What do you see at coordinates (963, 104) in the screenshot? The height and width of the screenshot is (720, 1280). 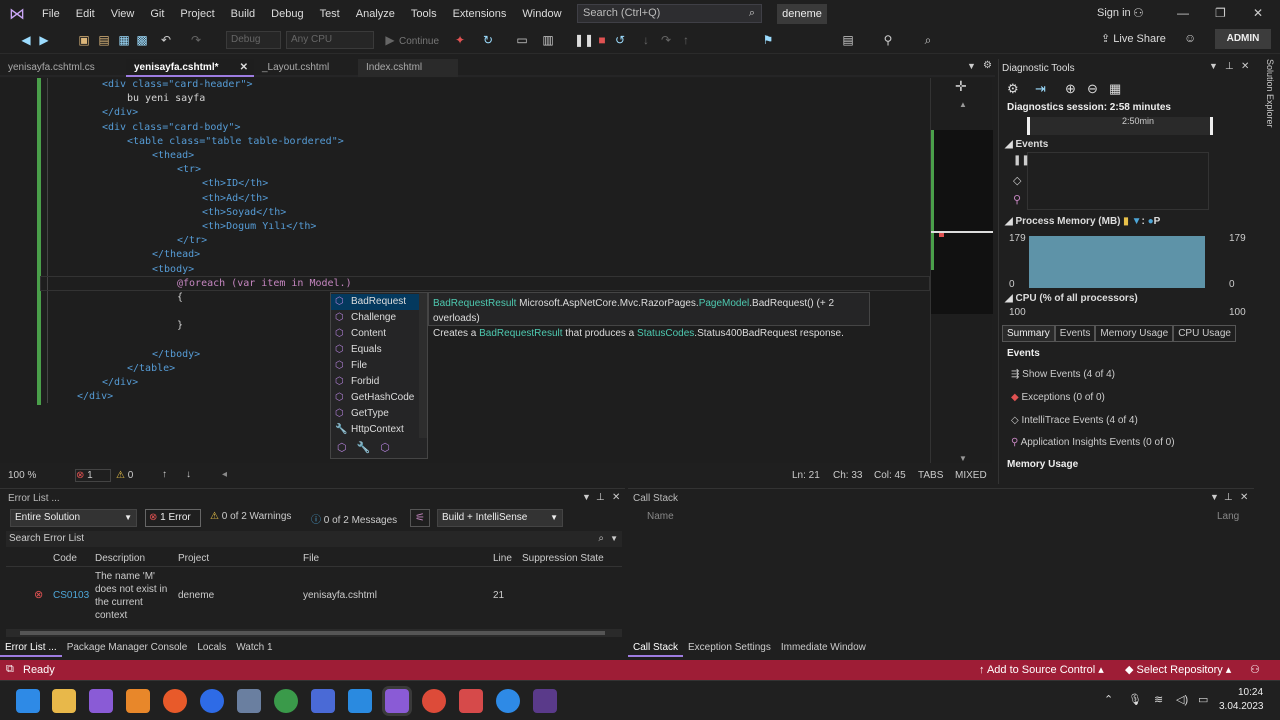 I see `scroll-up-icon: ▲` at bounding box center [963, 104].